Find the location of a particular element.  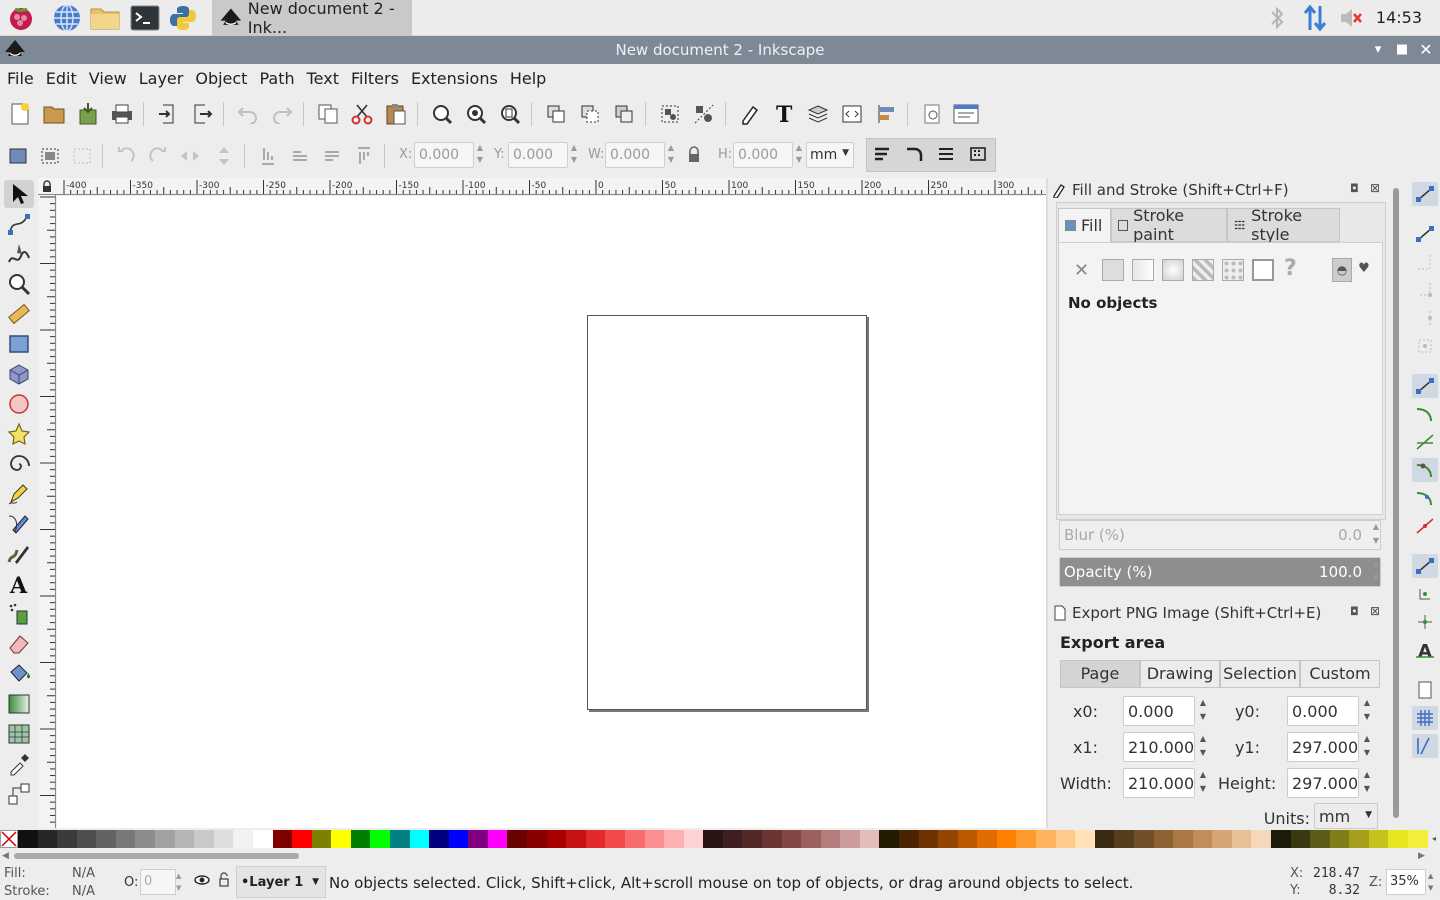

width-field: 210.000 is located at coordinates (1159, 783).